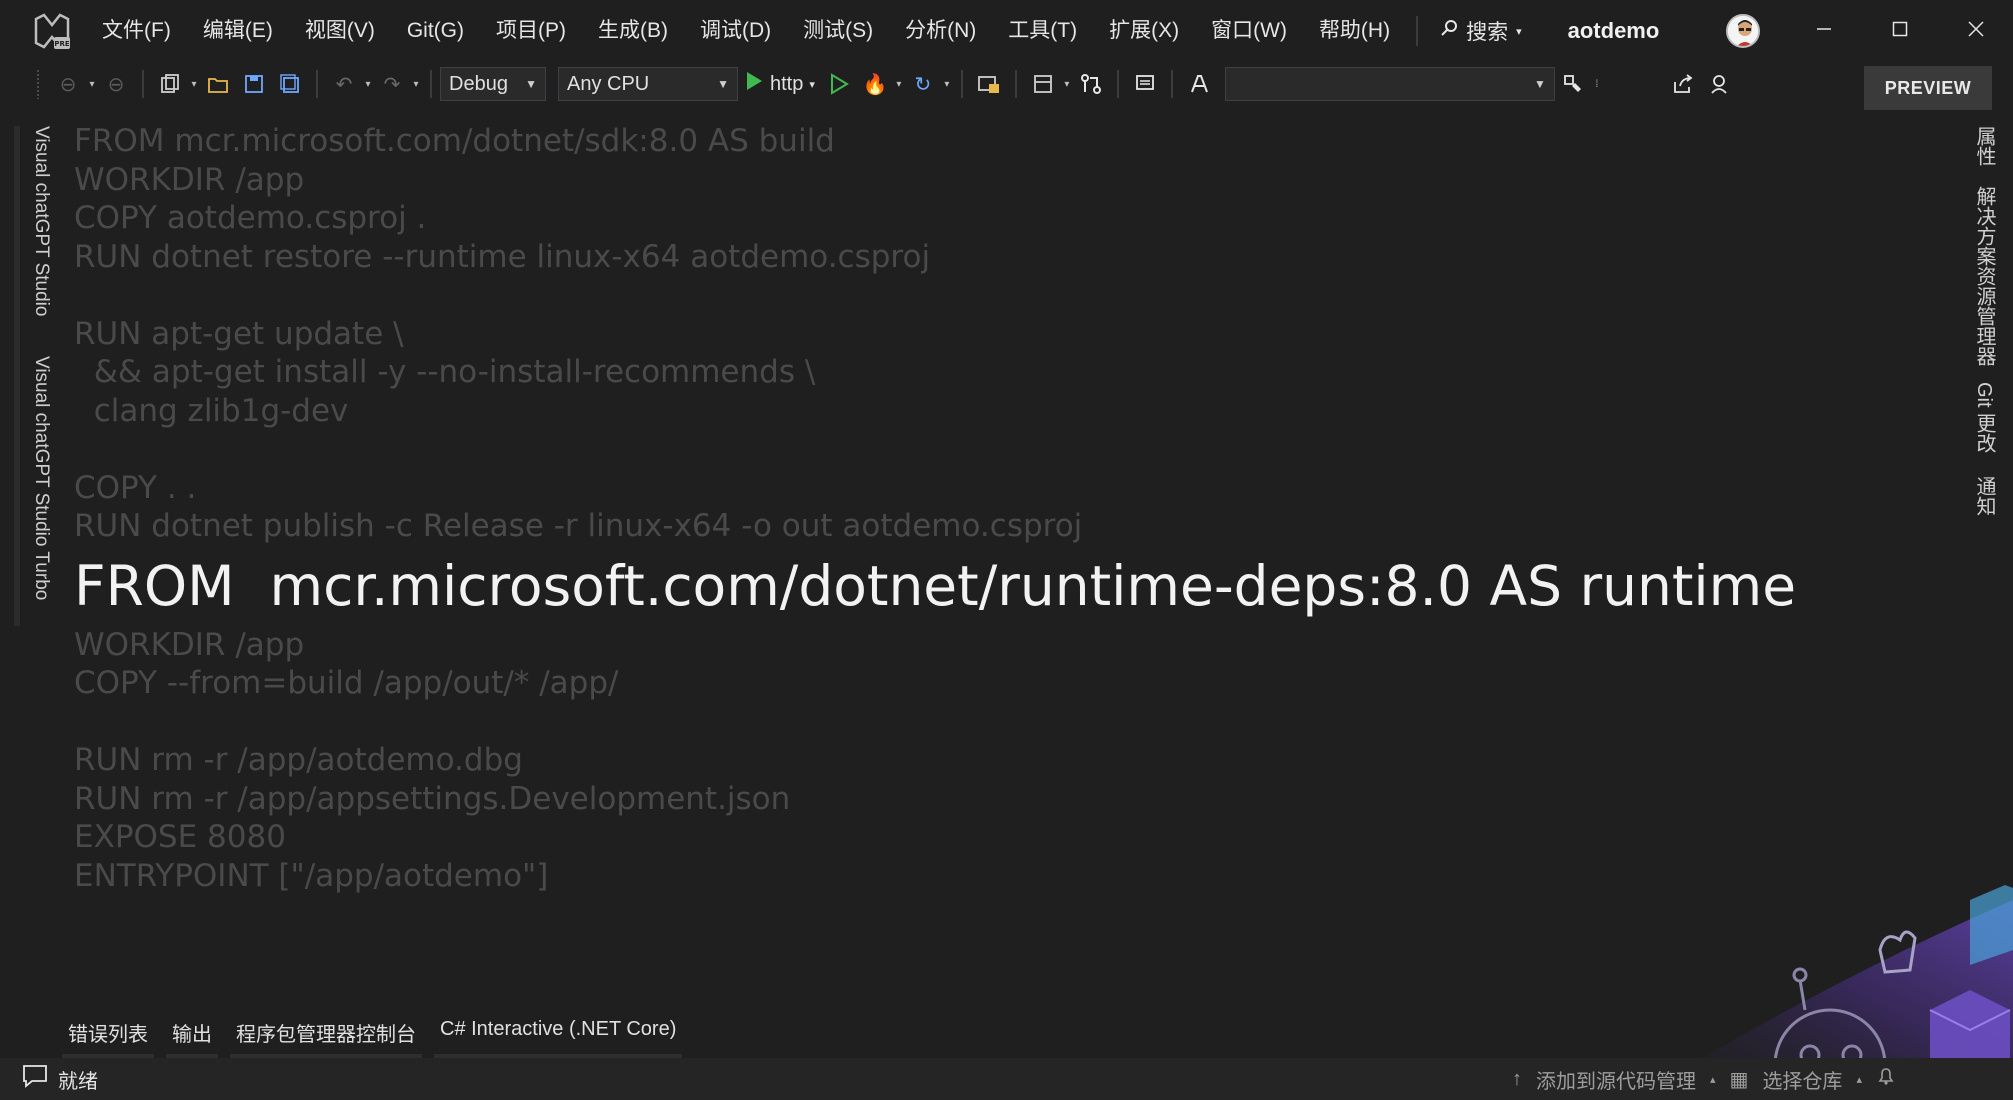 This screenshot has height=1100, width=2013. Describe the element at coordinates (108, 1035) in the screenshot. I see `tab-error-list: 错误列表` at that location.